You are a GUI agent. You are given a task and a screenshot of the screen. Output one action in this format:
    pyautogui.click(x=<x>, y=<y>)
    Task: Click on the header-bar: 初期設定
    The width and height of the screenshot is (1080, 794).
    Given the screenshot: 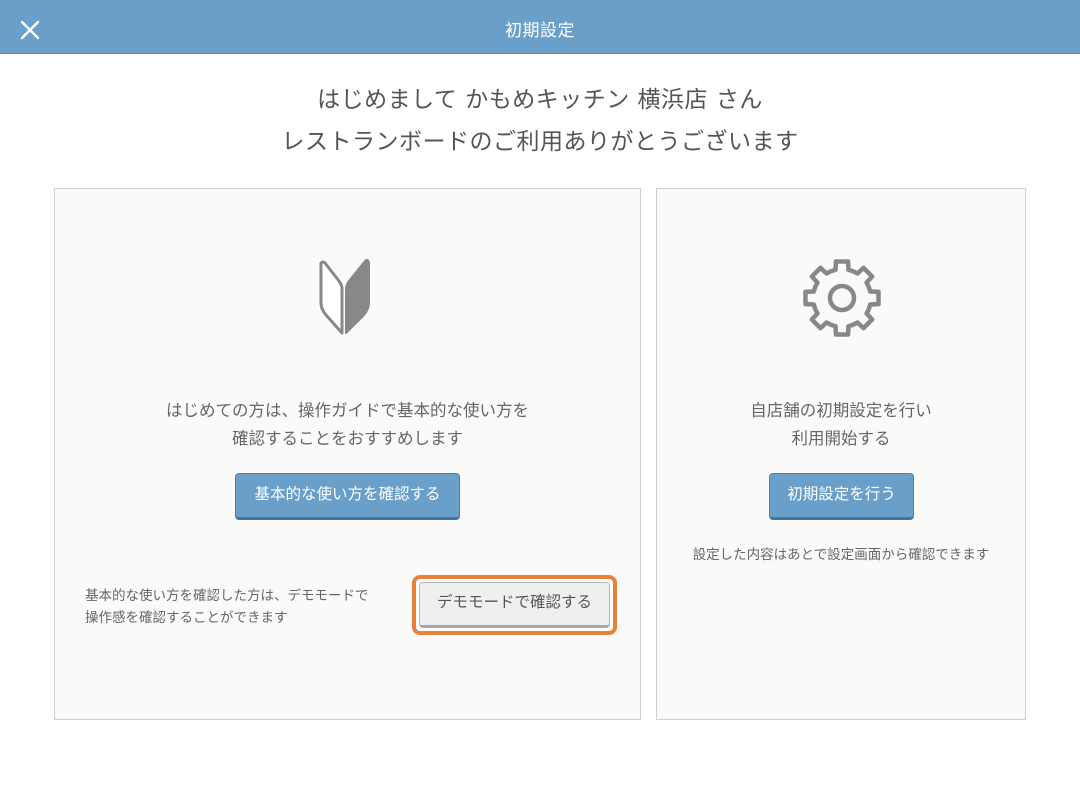 What is the action you would take?
    pyautogui.click(x=540, y=27)
    